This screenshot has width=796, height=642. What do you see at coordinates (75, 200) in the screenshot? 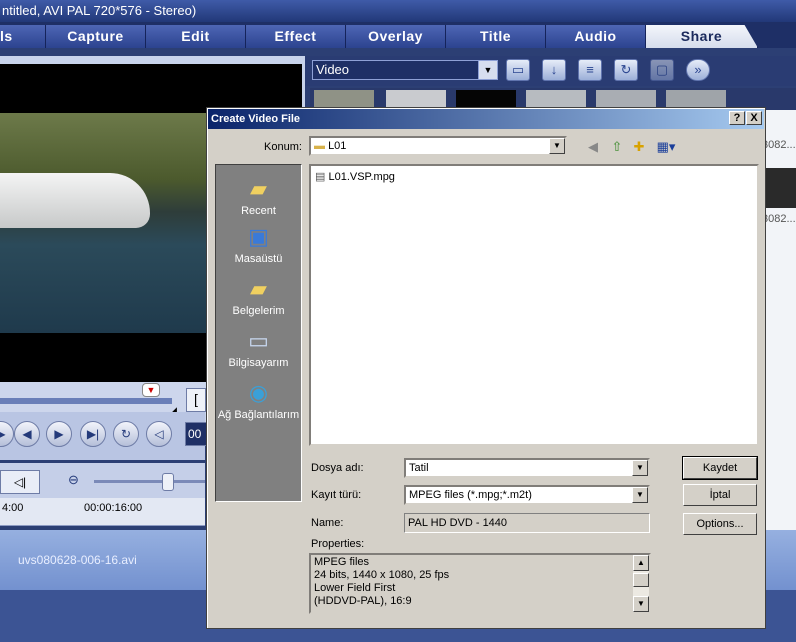
I see `yacht-shape` at bounding box center [75, 200].